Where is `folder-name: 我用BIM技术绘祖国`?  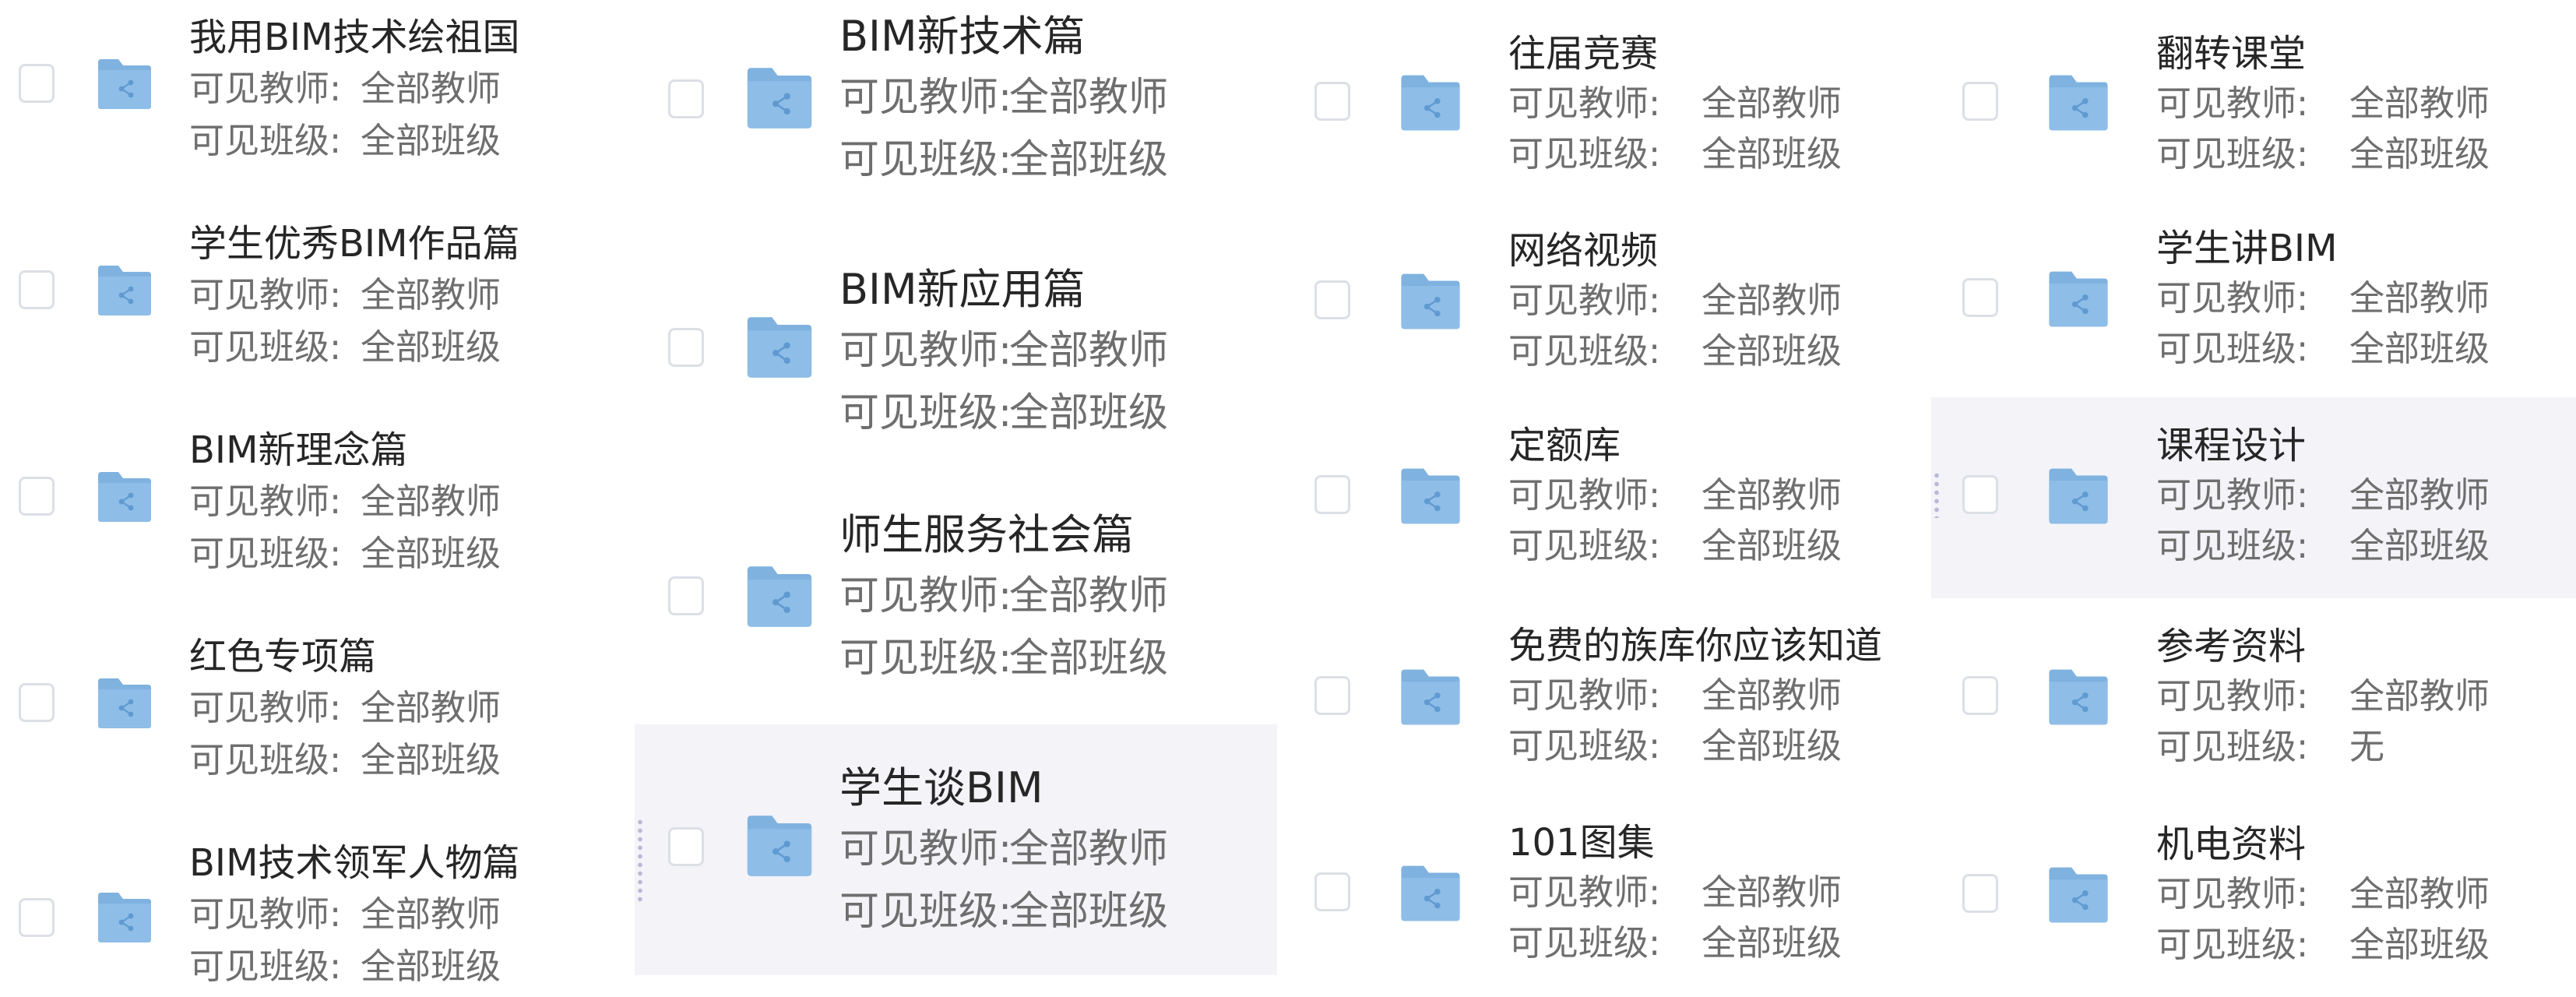 folder-name: 我用BIM技术绘祖国 is located at coordinates (354, 37).